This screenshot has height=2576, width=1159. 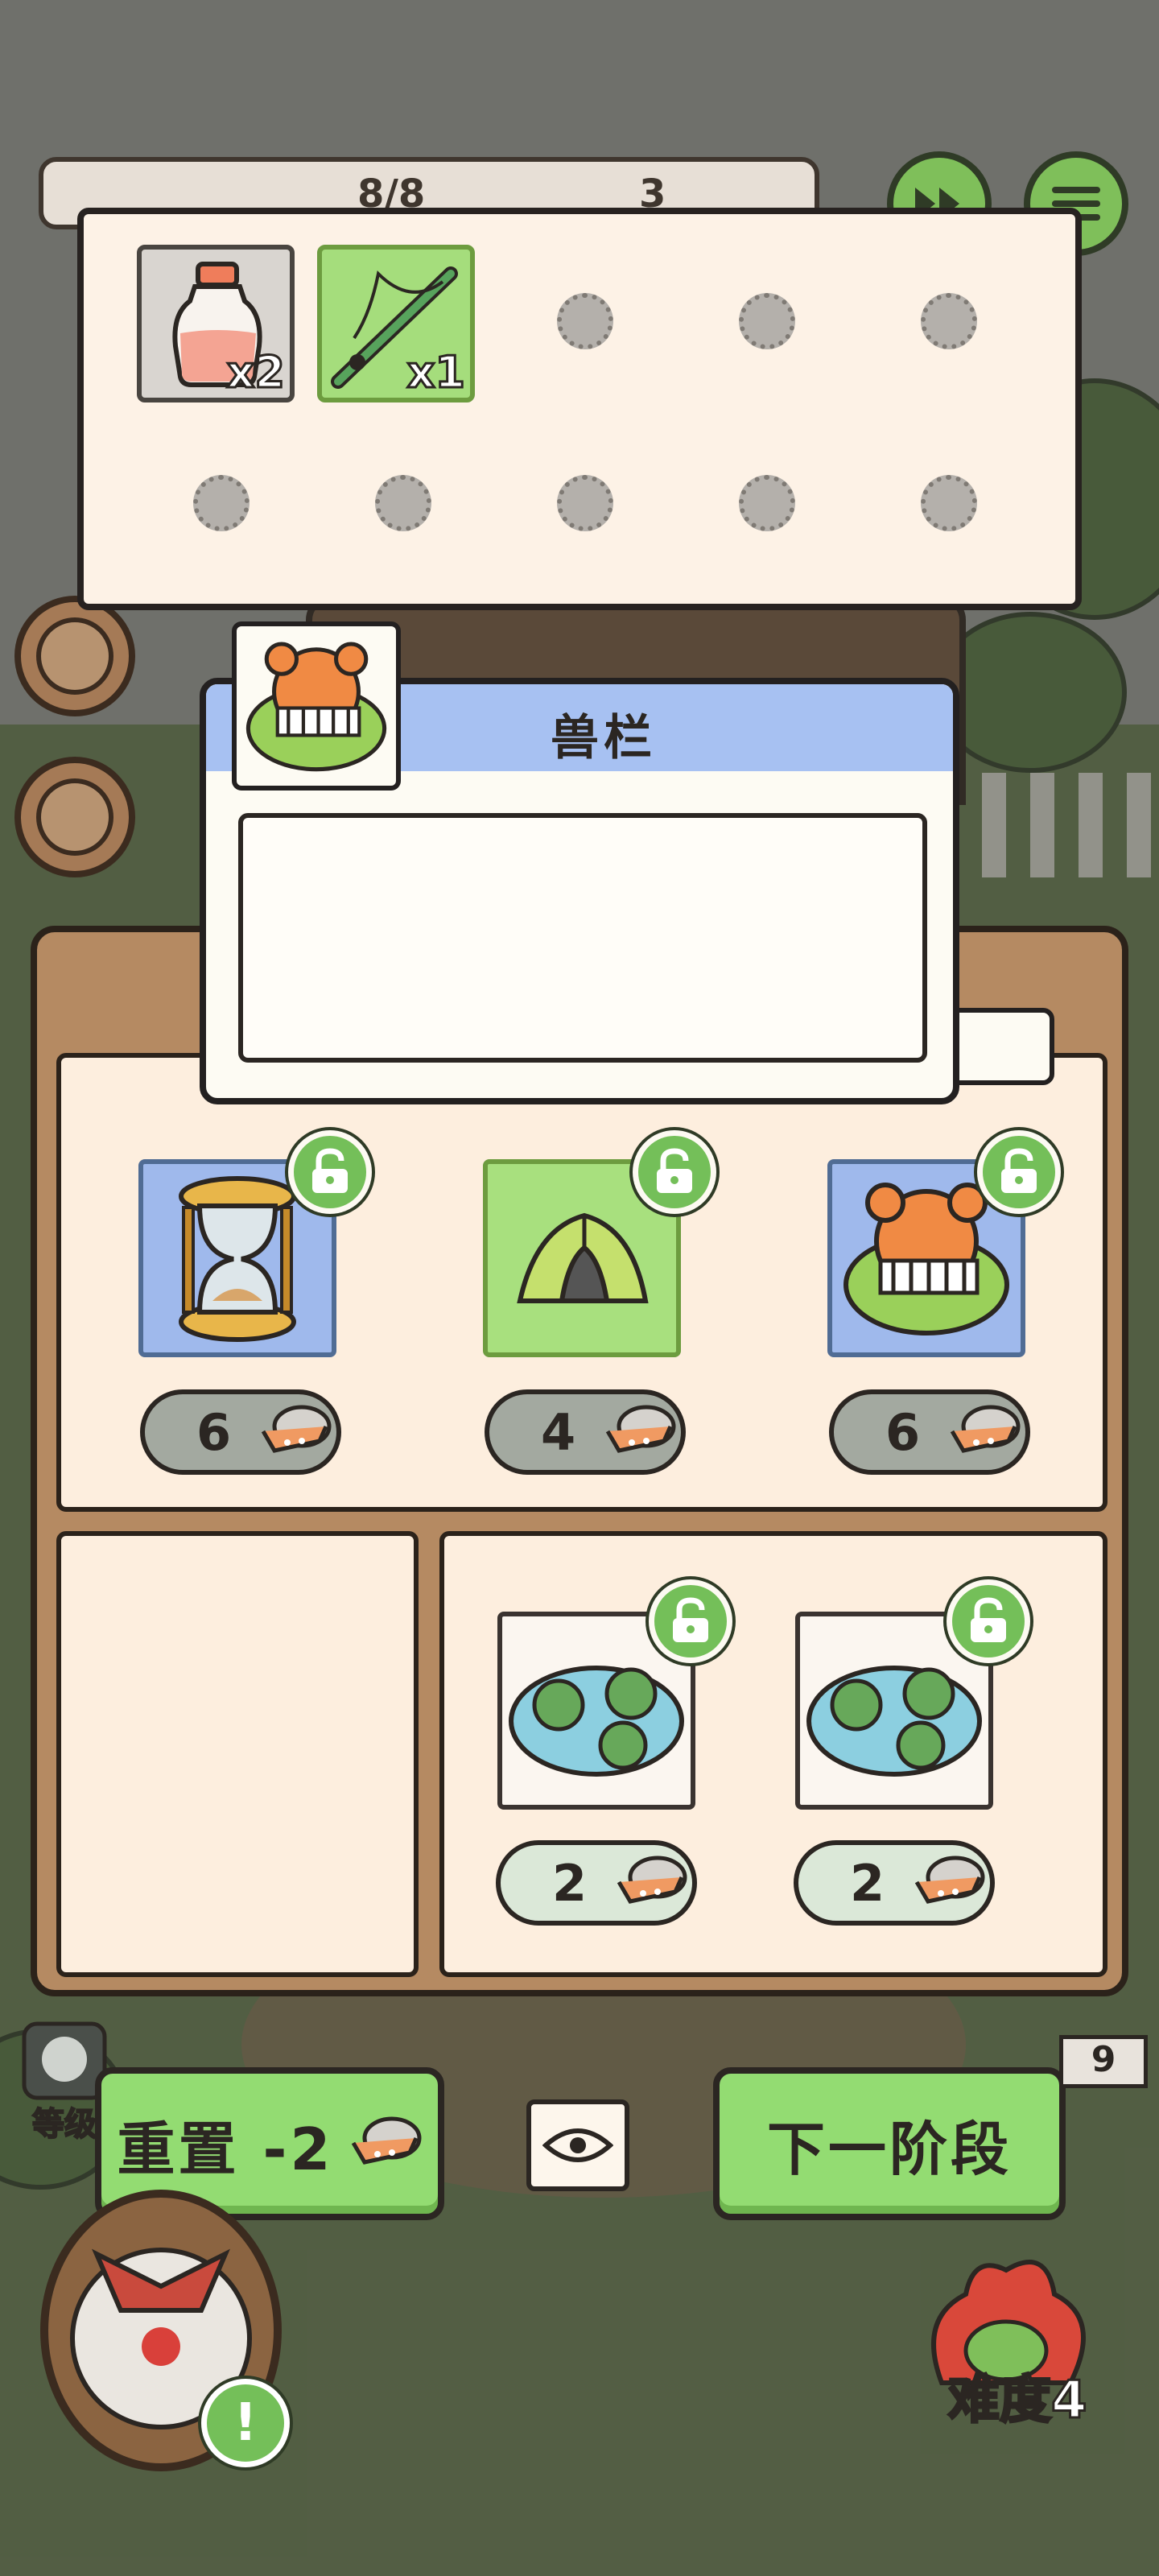 What do you see at coordinates (1103, 2061) in the screenshot?
I see `stage-number: 9` at bounding box center [1103, 2061].